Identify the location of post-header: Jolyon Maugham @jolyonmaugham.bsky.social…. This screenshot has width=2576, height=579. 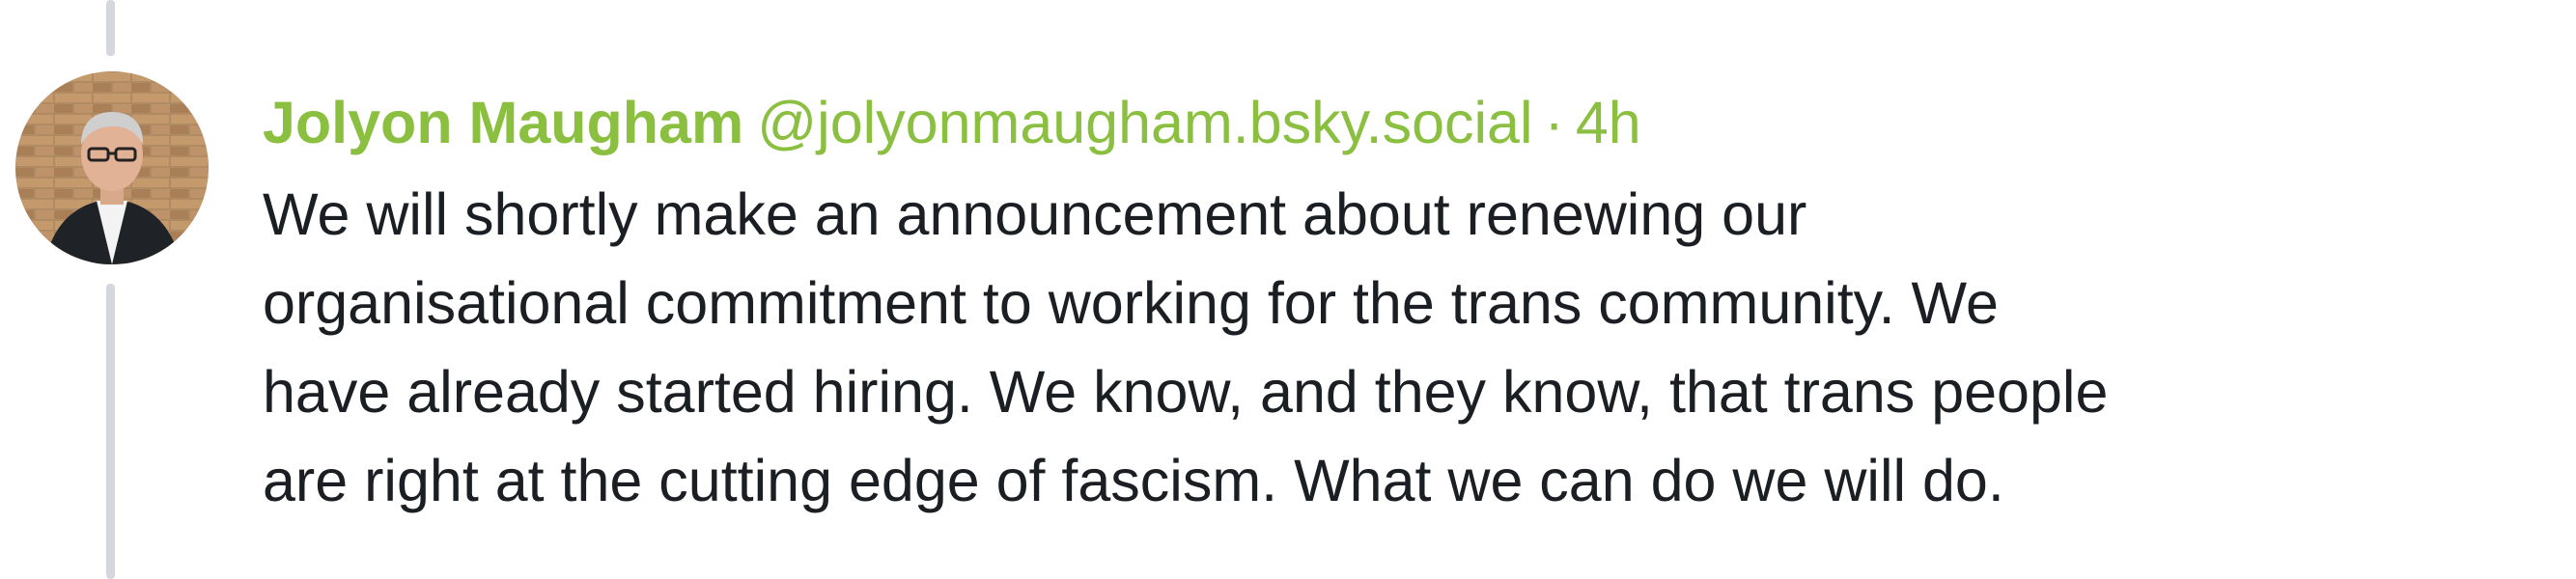
(1412, 122).